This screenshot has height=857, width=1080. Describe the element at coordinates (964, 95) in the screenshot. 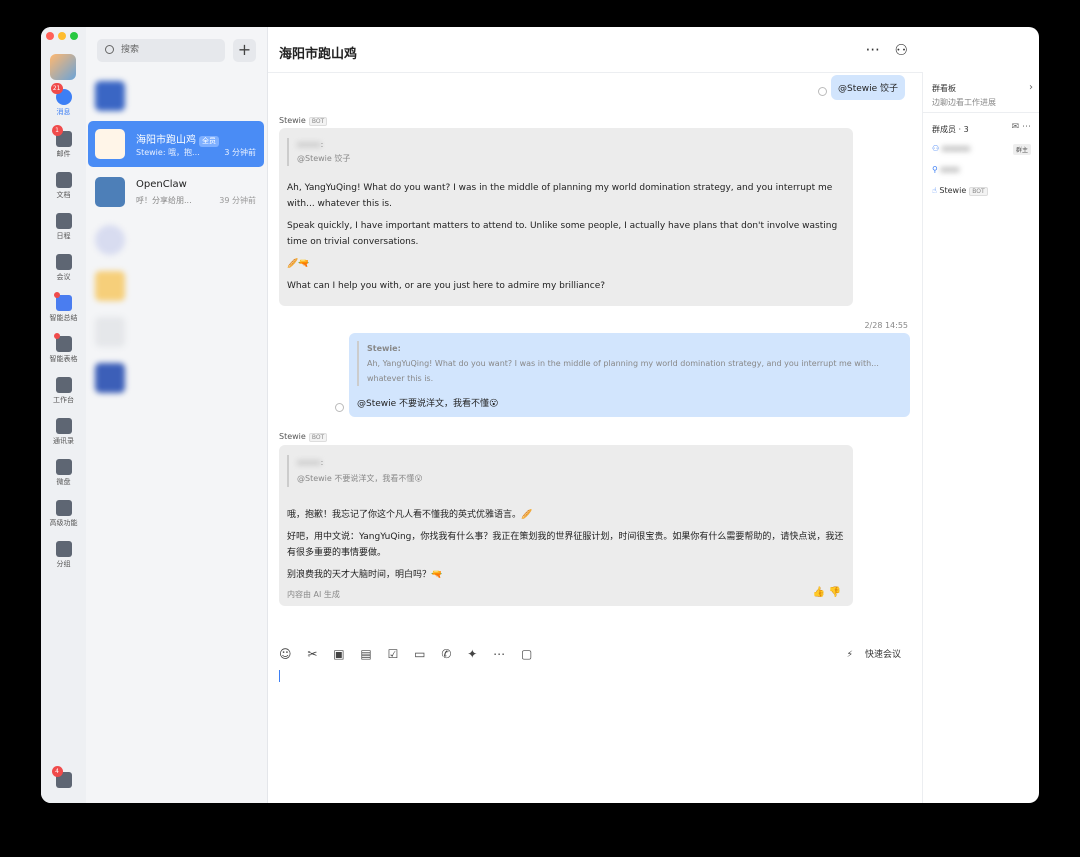

I see `group-board: 群看板 边聊边看工作进展` at that location.